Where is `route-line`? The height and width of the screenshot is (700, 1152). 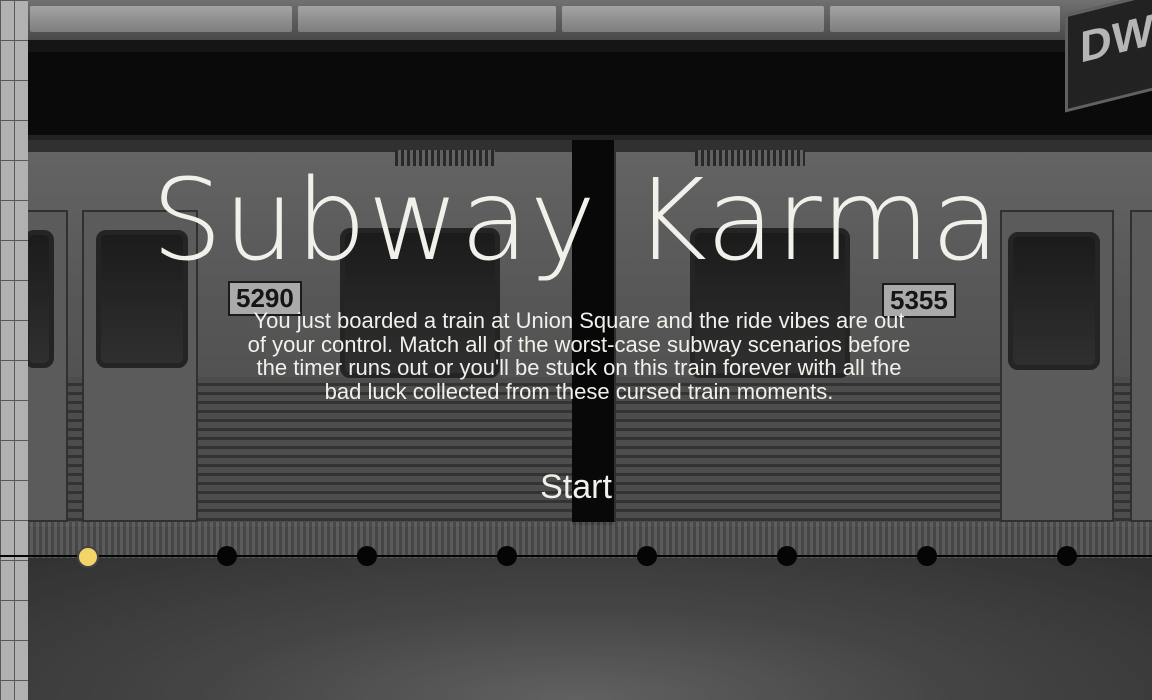 route-line is located at coordinates (576, 556).